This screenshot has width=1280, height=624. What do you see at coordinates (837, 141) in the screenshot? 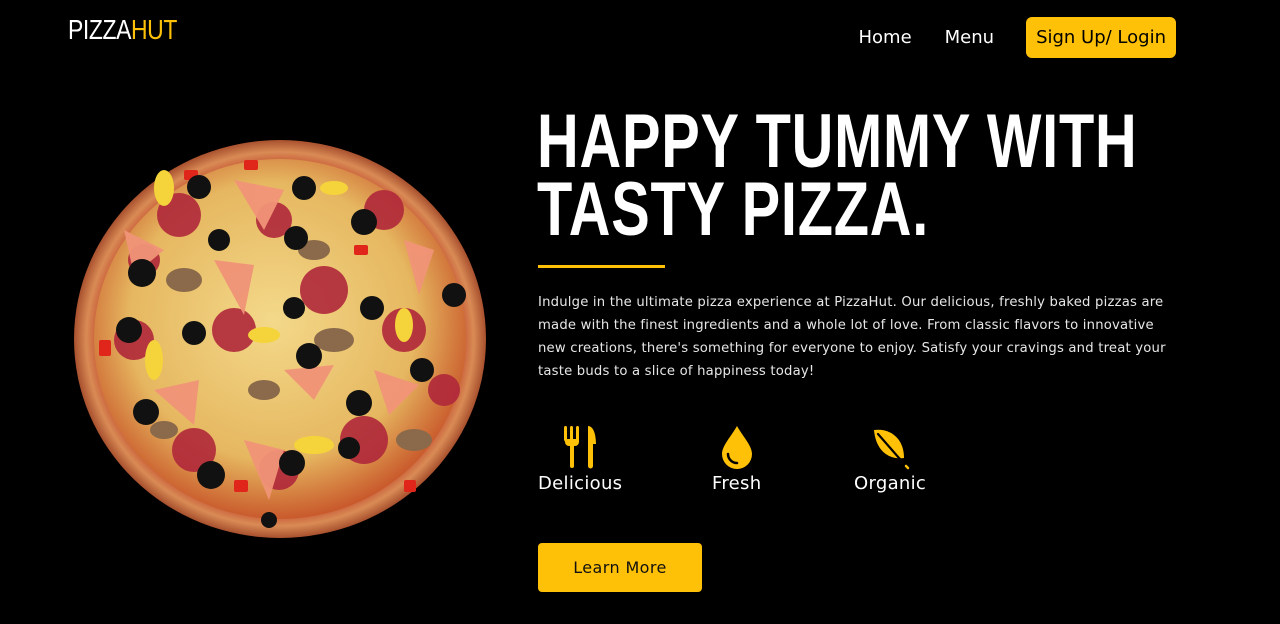
I see `hero-headline-line-1: HAPPY TUMMY WITH` at bounding box center [837, 141].